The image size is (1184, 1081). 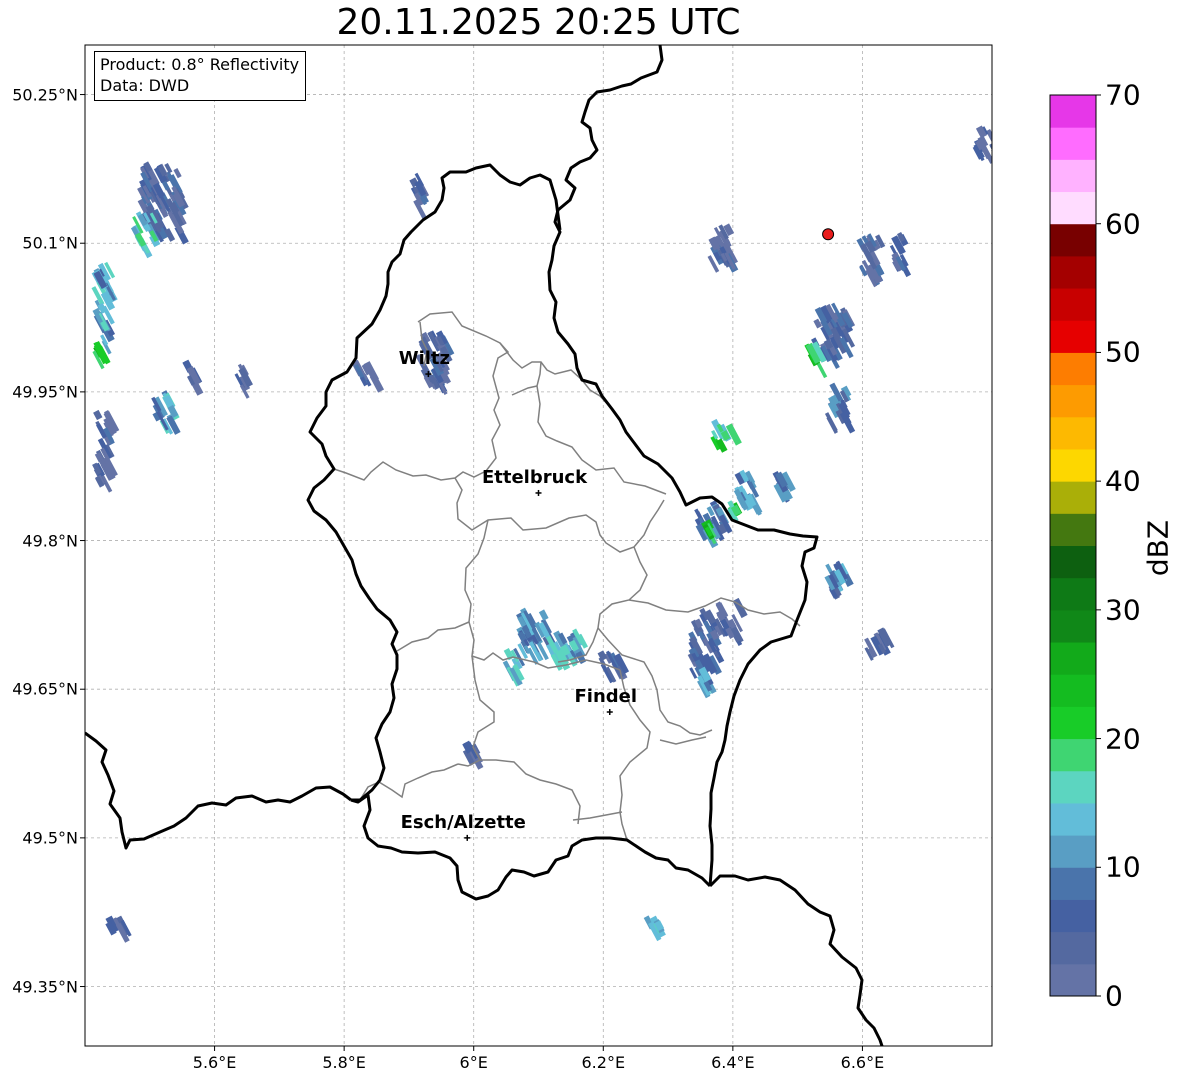 I want to click on city-label: Wiltz, so click(x=424, y=358).